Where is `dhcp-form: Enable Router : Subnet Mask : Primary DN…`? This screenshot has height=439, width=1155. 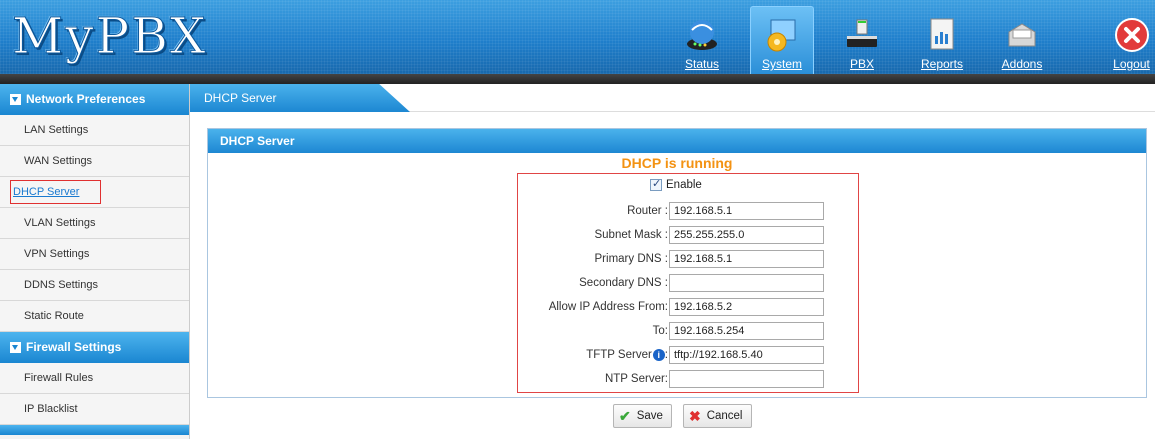
dhcp-form: Enable Router : Subnet Mask : Primary DN… is located at coordinates (688, 283).